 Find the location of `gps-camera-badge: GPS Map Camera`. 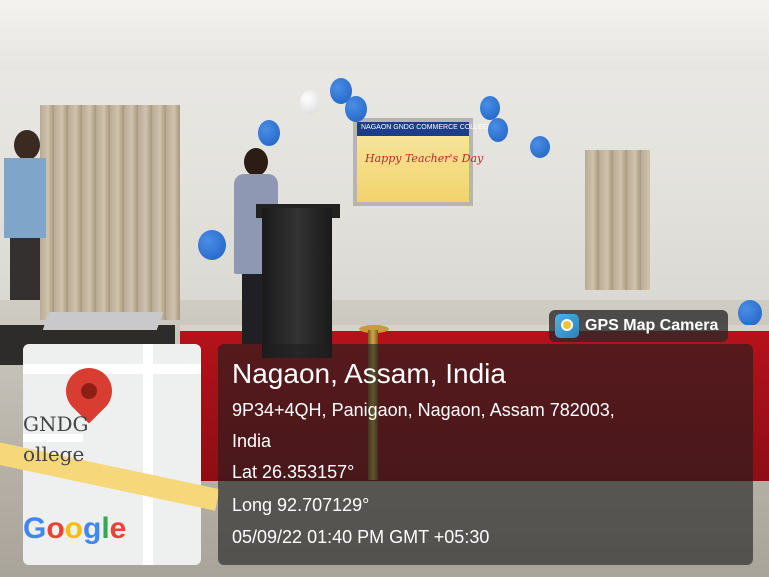

gps-camera-badge: GPS Map Camera is located at coordinates (639, 326).